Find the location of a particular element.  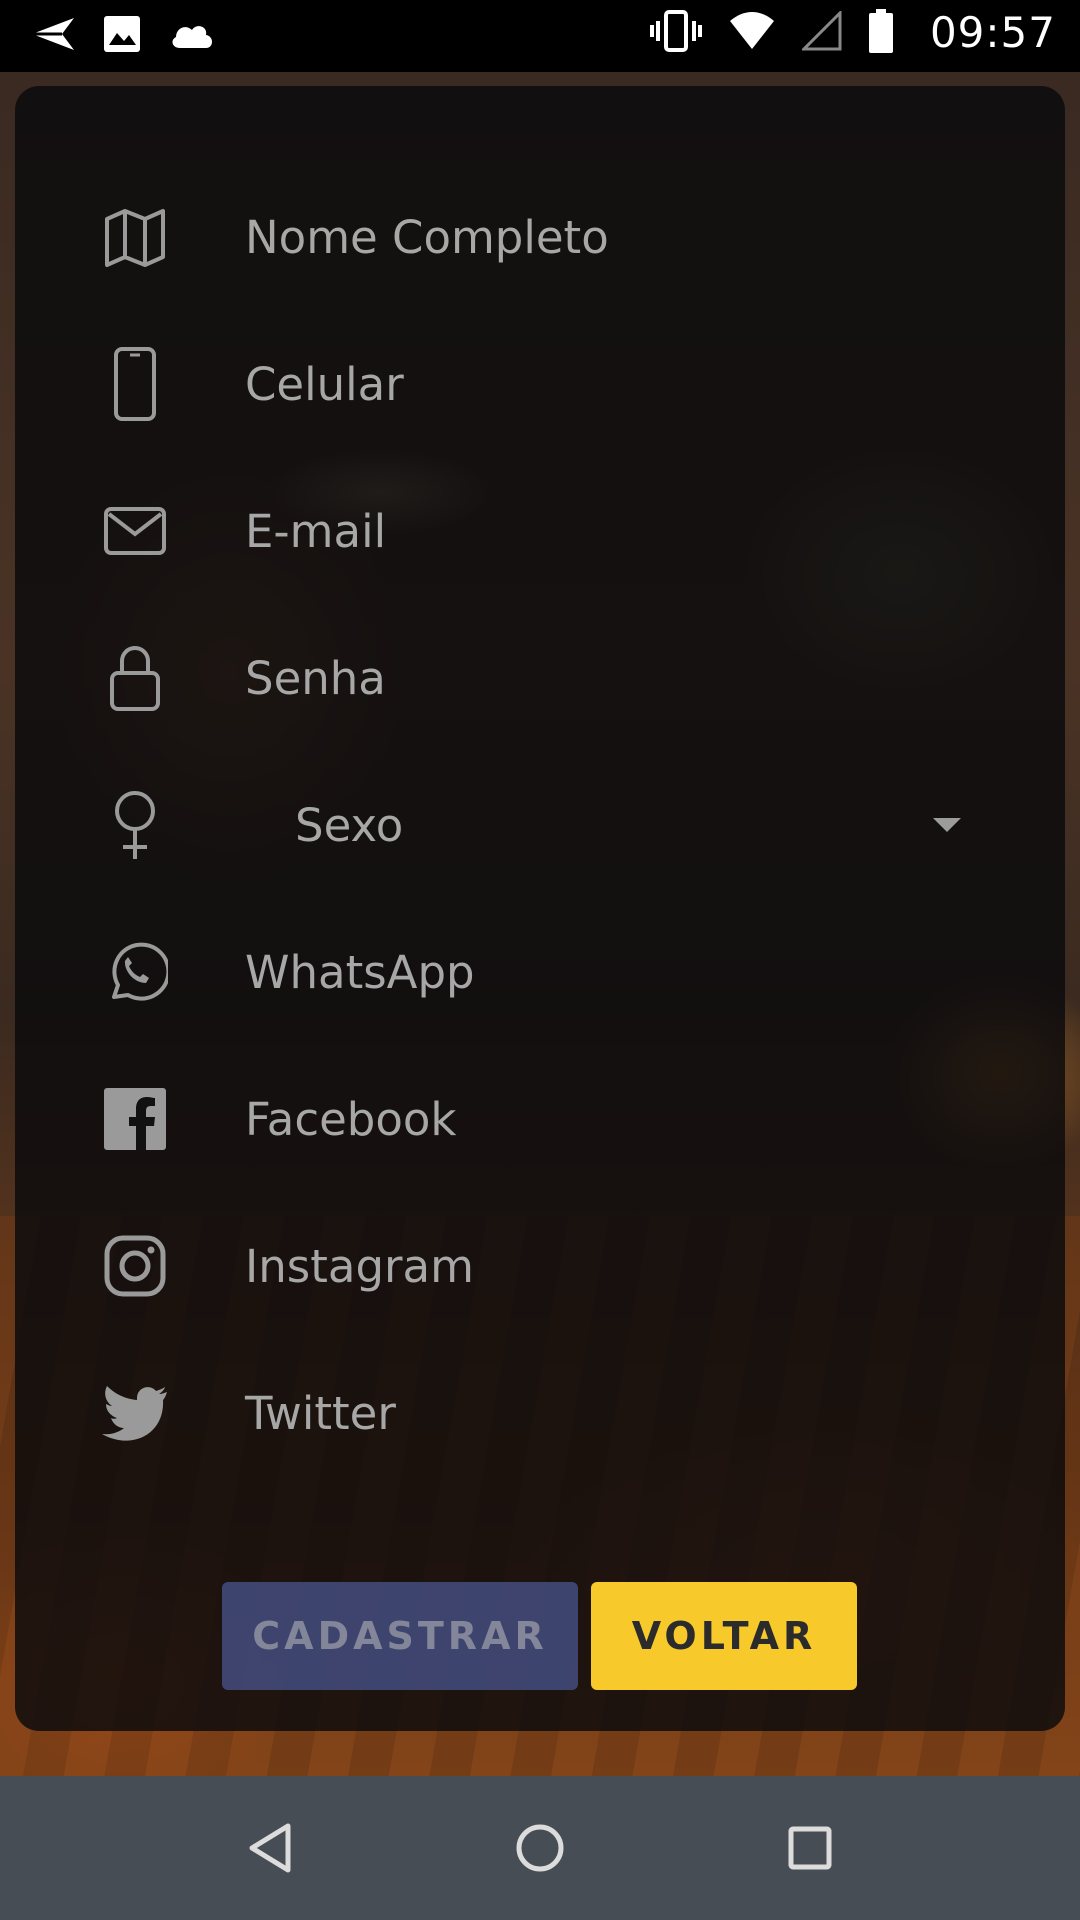

gender-selected-value: Sexo is located at coordinates (349, 825).